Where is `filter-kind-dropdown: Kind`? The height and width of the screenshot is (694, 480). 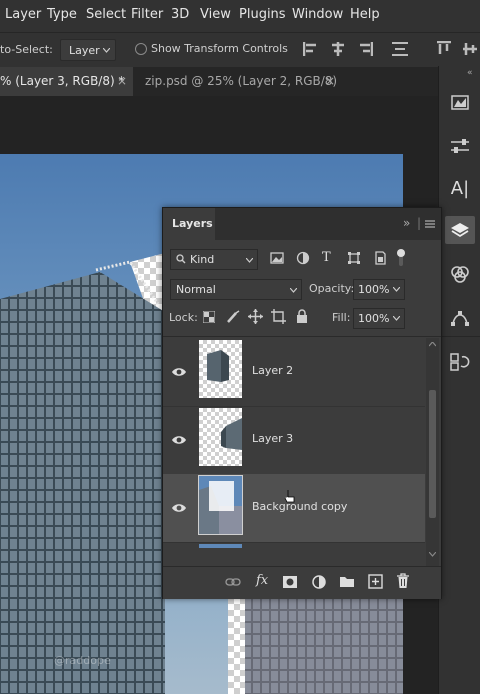 filter-kind-dropdown: Kind is located at coordinates (214, 259).